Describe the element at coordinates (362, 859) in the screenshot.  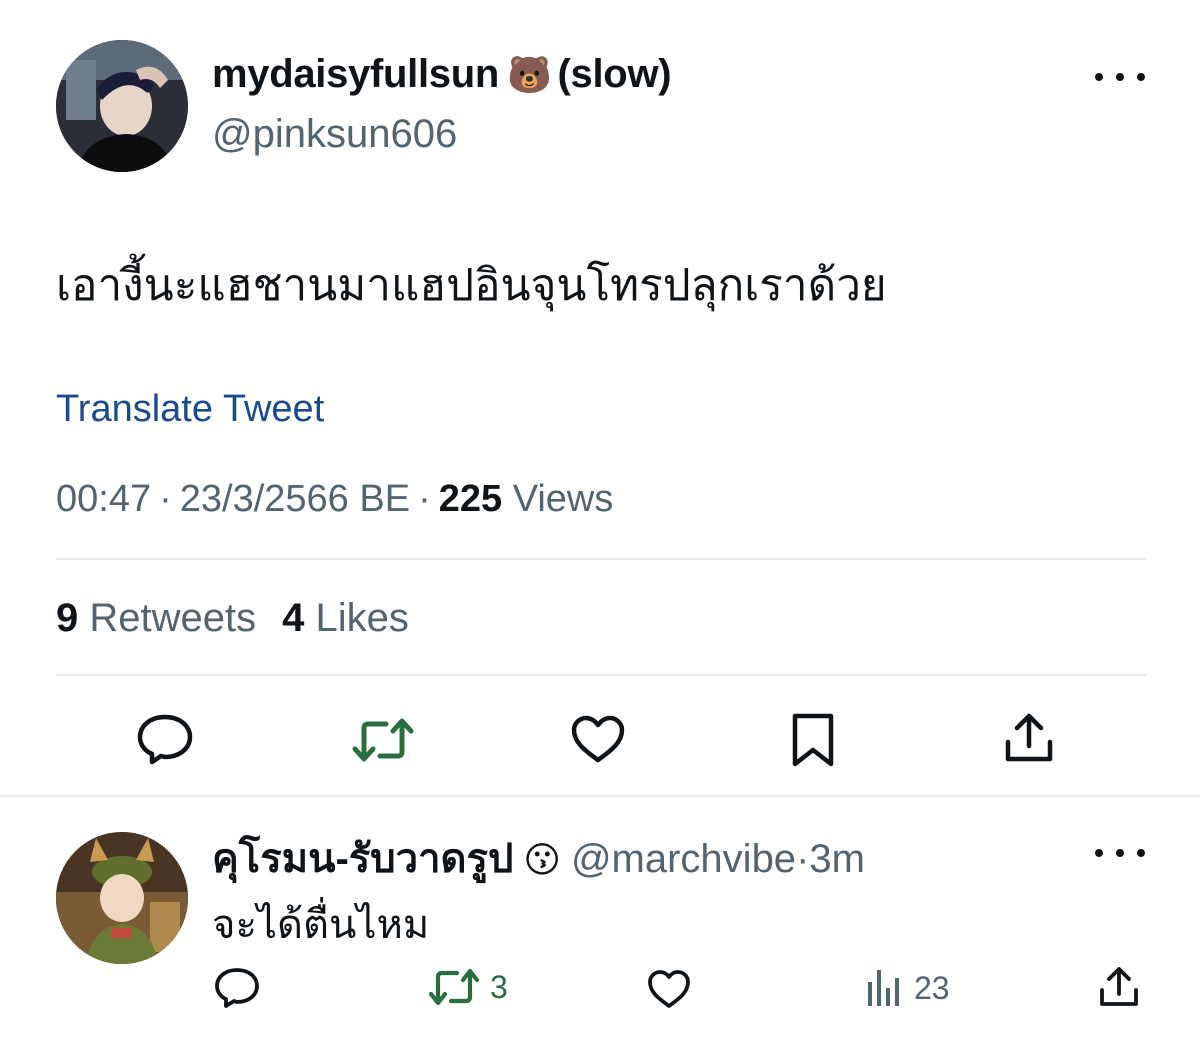
I see `reply-author-name: คุโรมน-รับวาดรูป` at that location.